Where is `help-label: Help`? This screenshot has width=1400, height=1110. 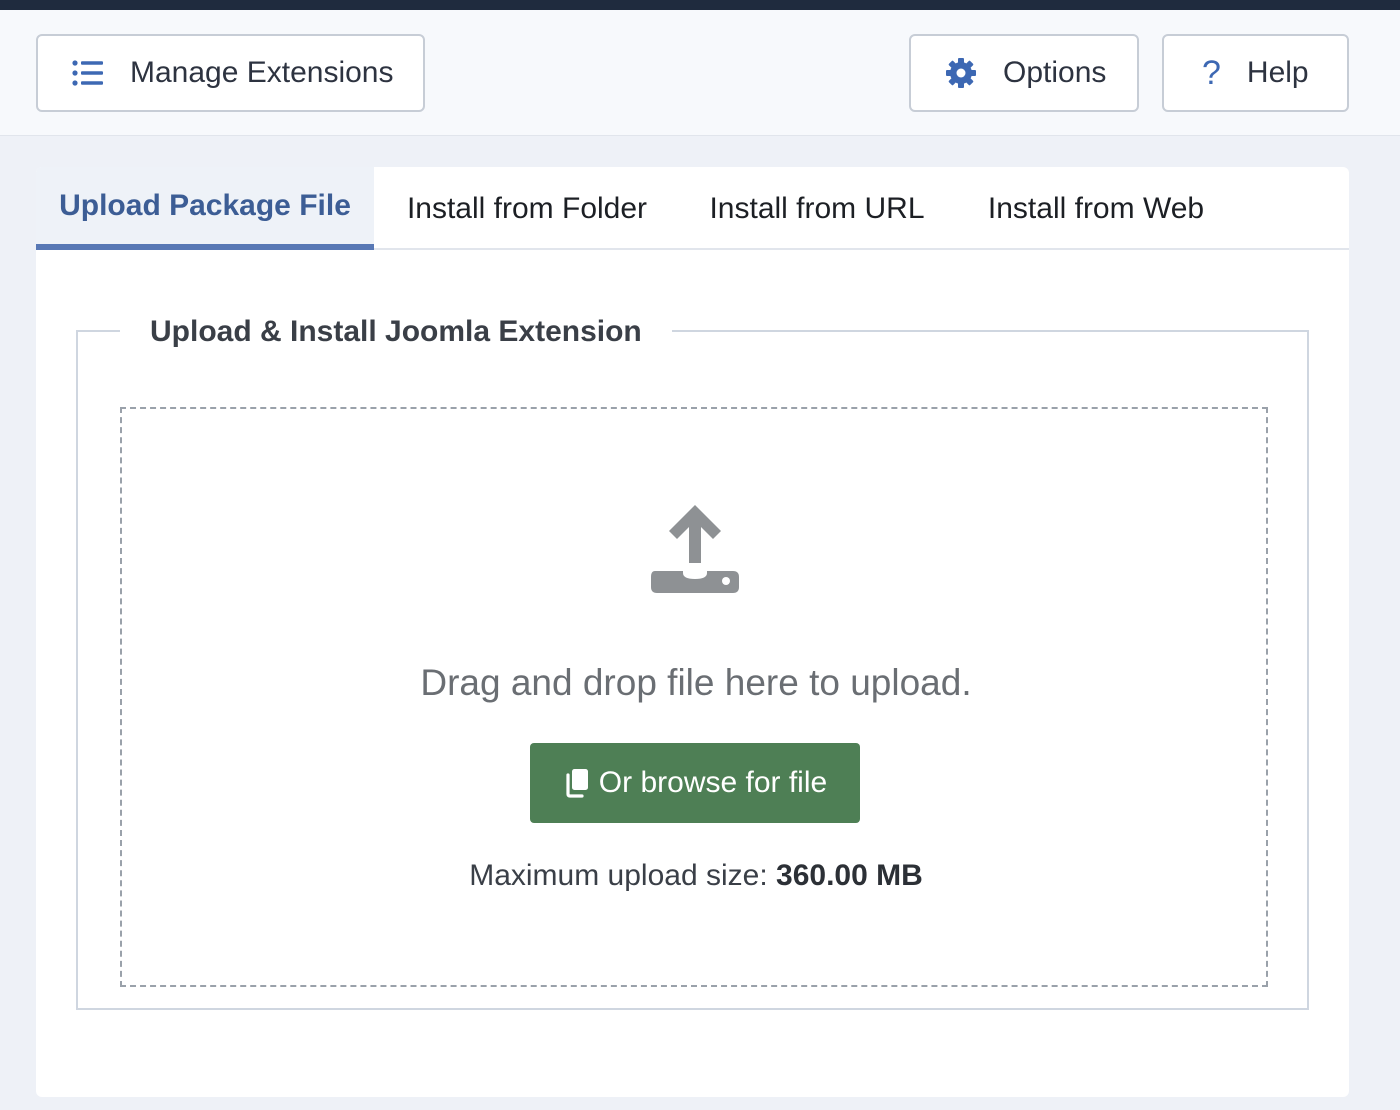
help-label: Help is located at coordinates (1277, 72).